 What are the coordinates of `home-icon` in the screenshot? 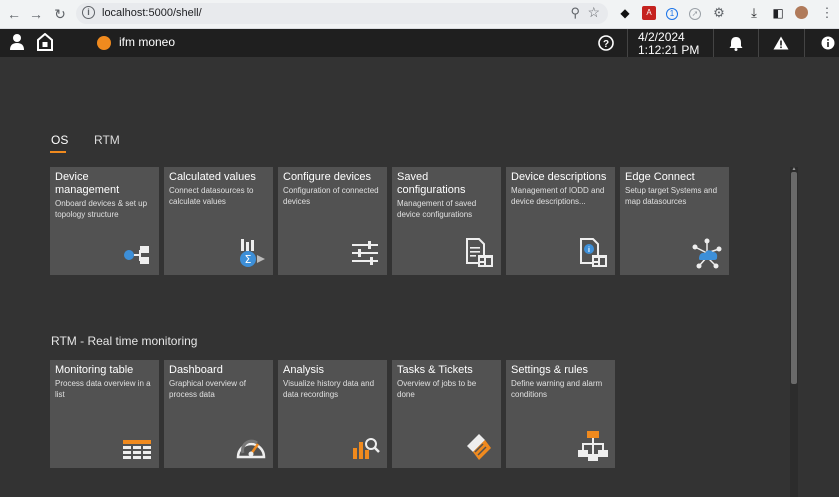 It's located at (45, 42).